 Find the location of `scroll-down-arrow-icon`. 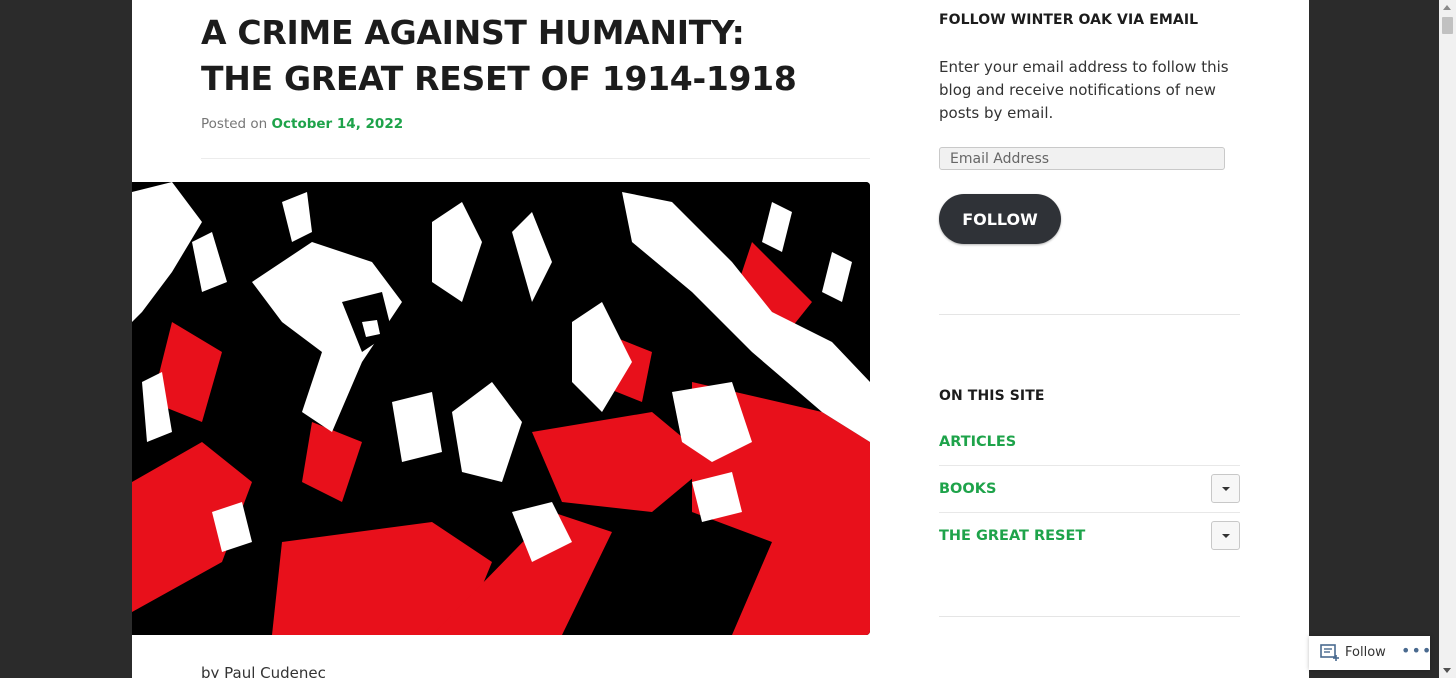

scroll-down-arrow-icon is located at coordinates (1447, 670).